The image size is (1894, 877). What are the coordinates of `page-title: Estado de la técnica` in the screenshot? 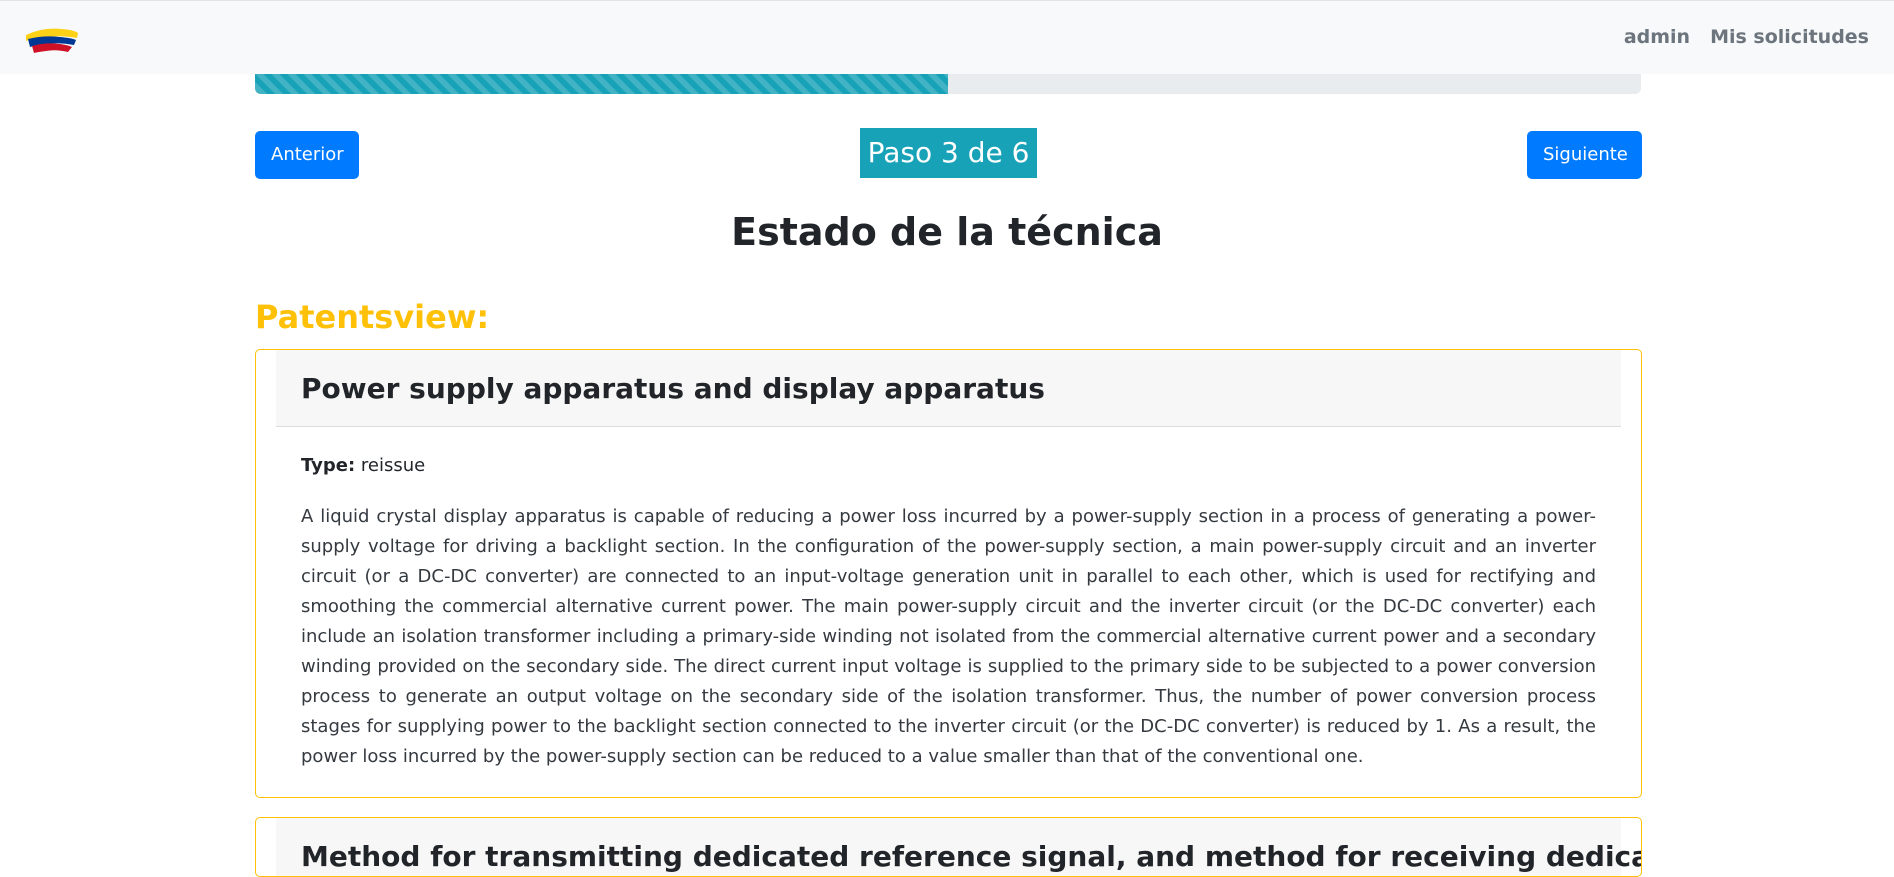 It's located at (947, 232).